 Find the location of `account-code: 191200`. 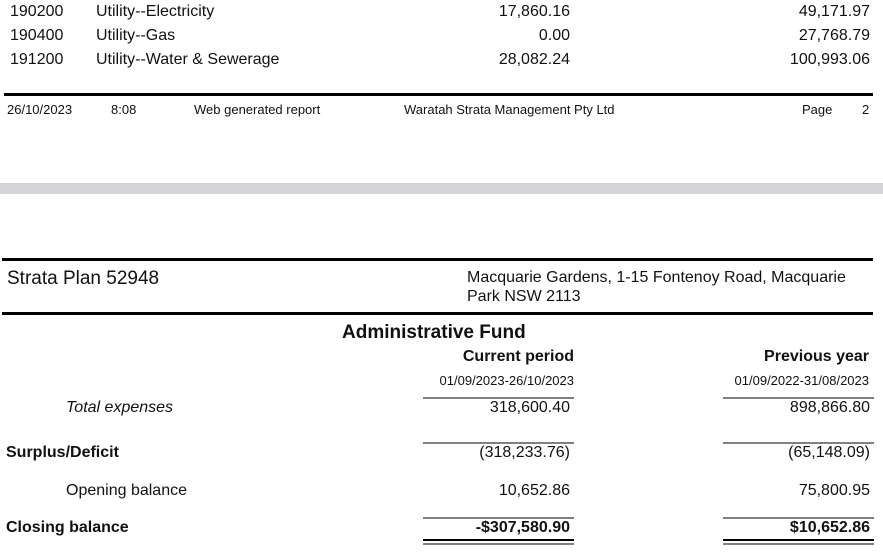

account-code: 191200 is located at coordinates (37, 59).